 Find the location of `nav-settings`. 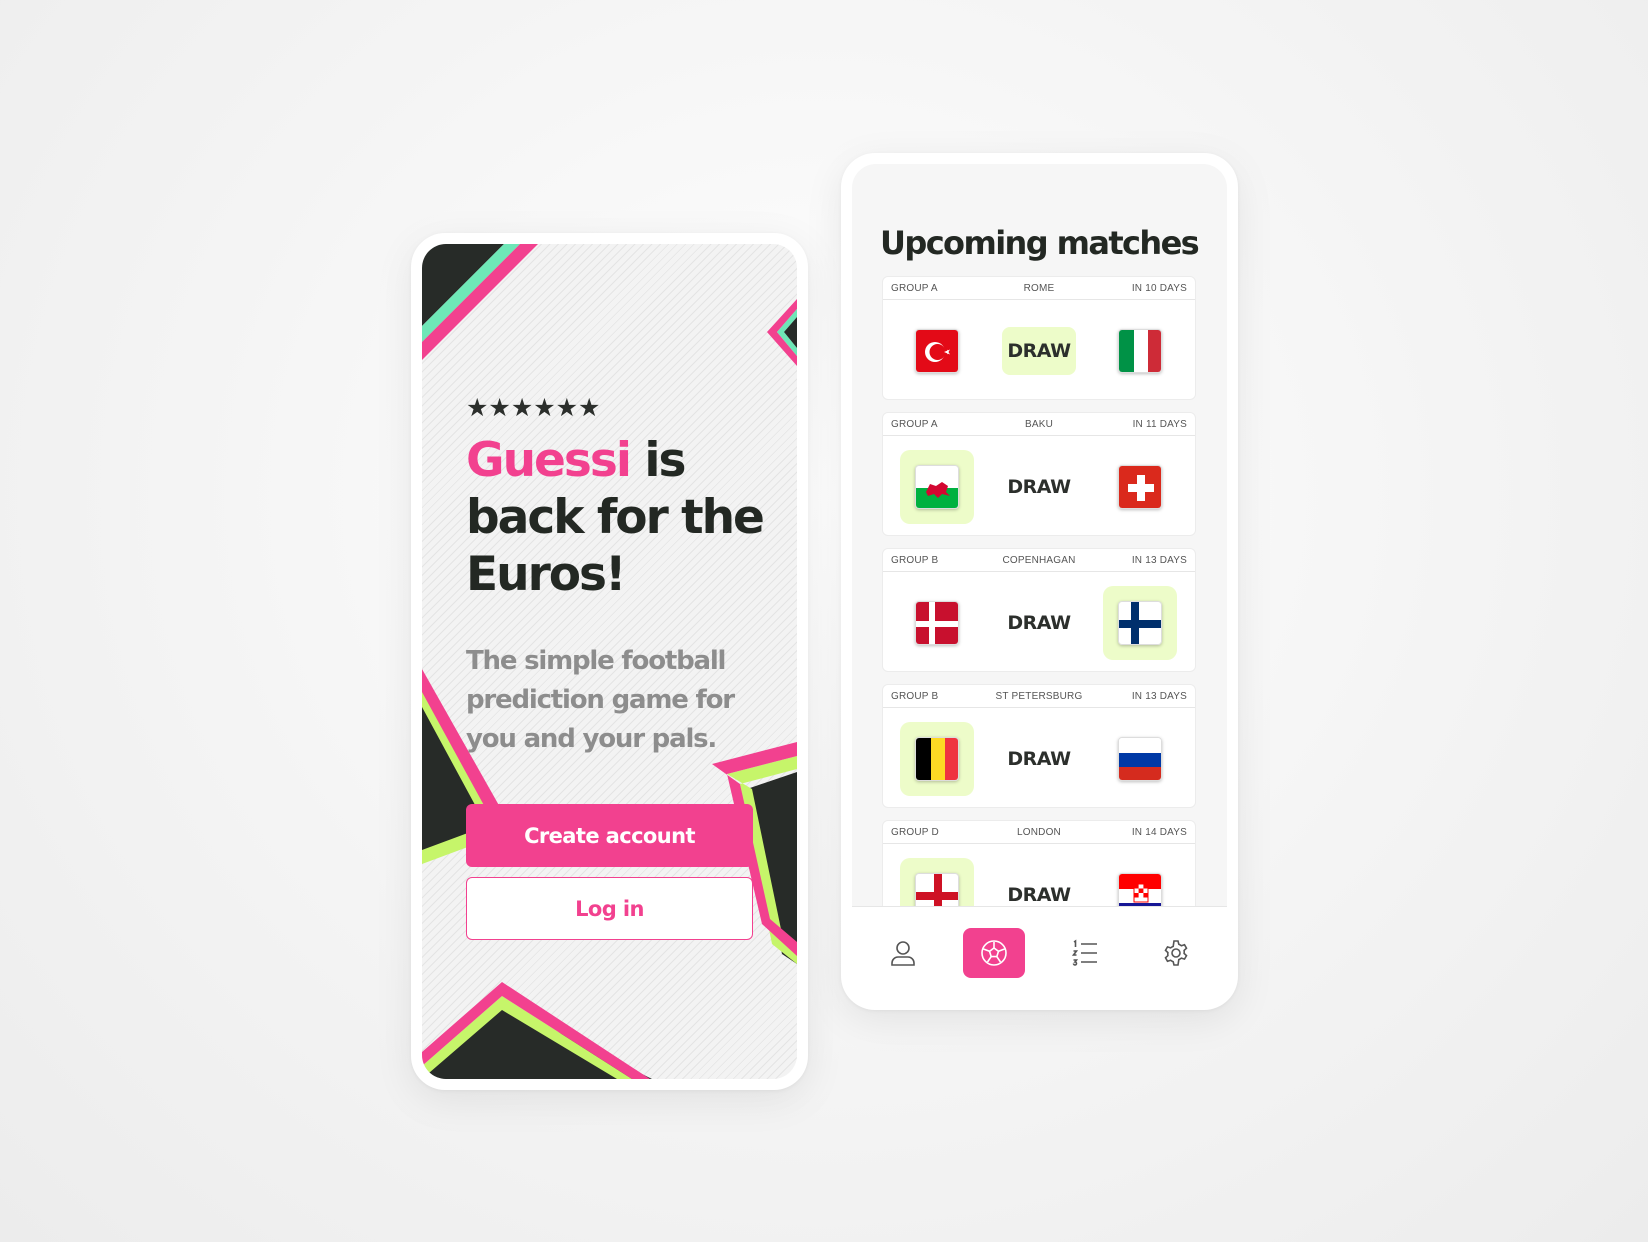

nav-settings is located at coordinates (1176, 953).